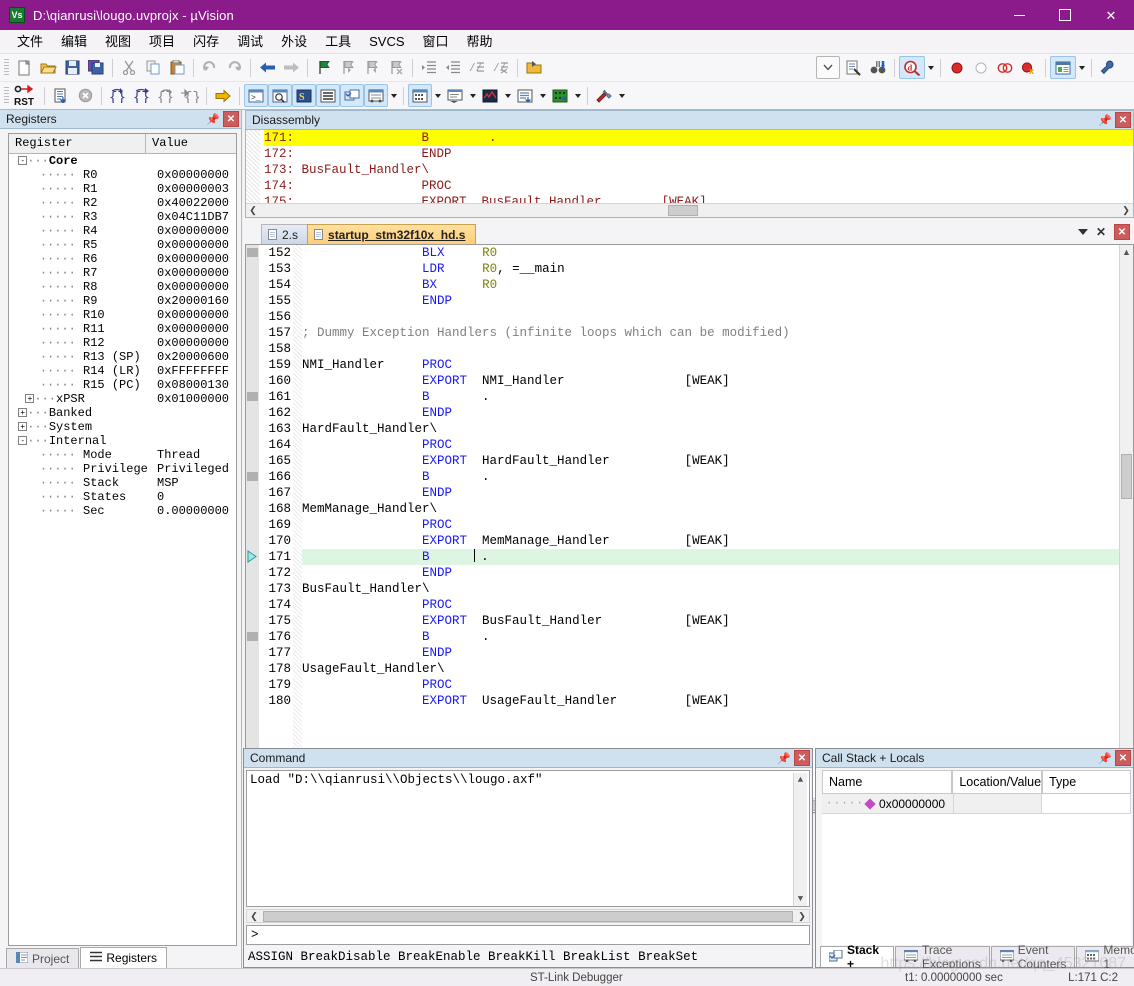 This screenshot has height=986, width=1134. Describe the element at coordinates (436, 42) in the screenshot. I see `menu-item-window: 窗口` at that location.